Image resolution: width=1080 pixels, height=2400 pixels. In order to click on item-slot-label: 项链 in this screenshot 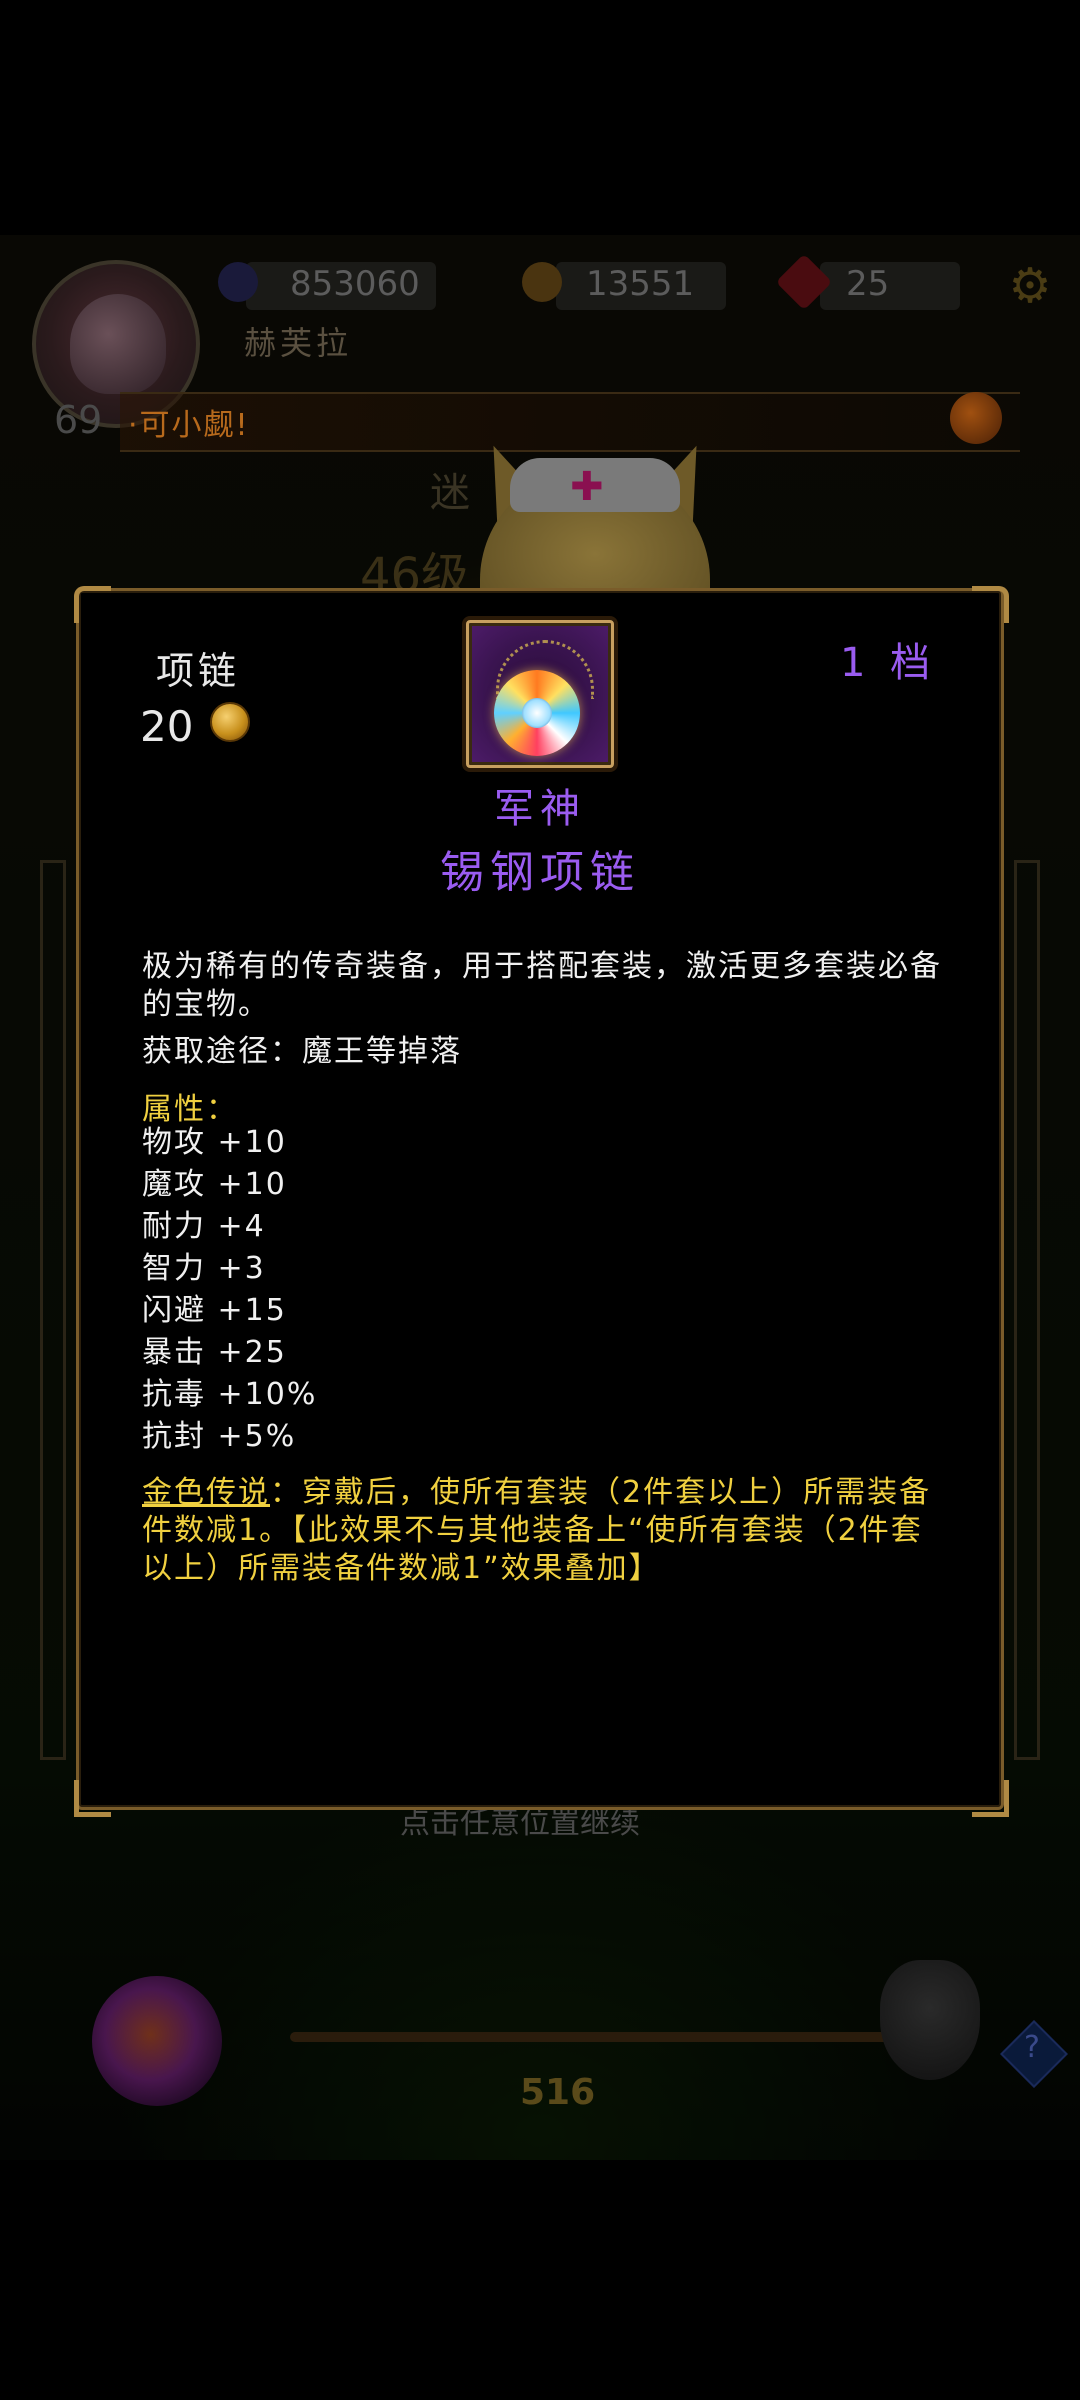, I will do `click(198, 671)`.